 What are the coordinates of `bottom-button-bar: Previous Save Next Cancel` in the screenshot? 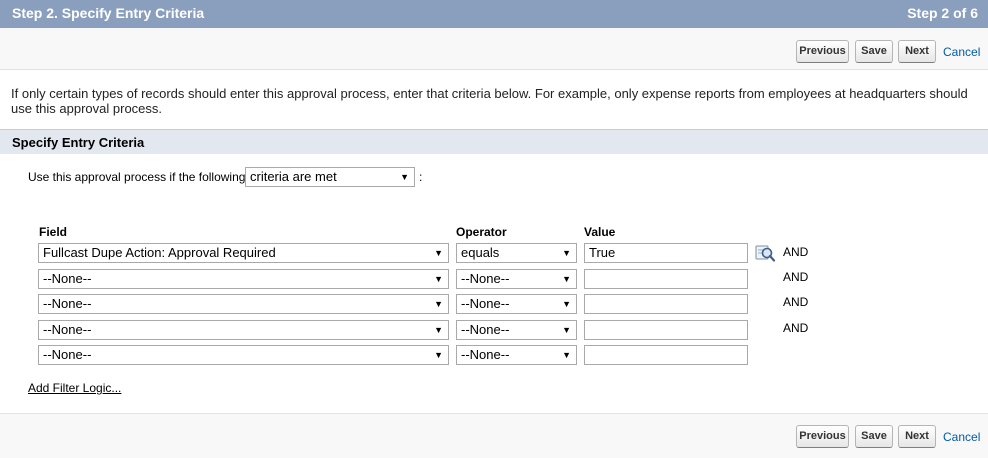 It's located at (494, 435).